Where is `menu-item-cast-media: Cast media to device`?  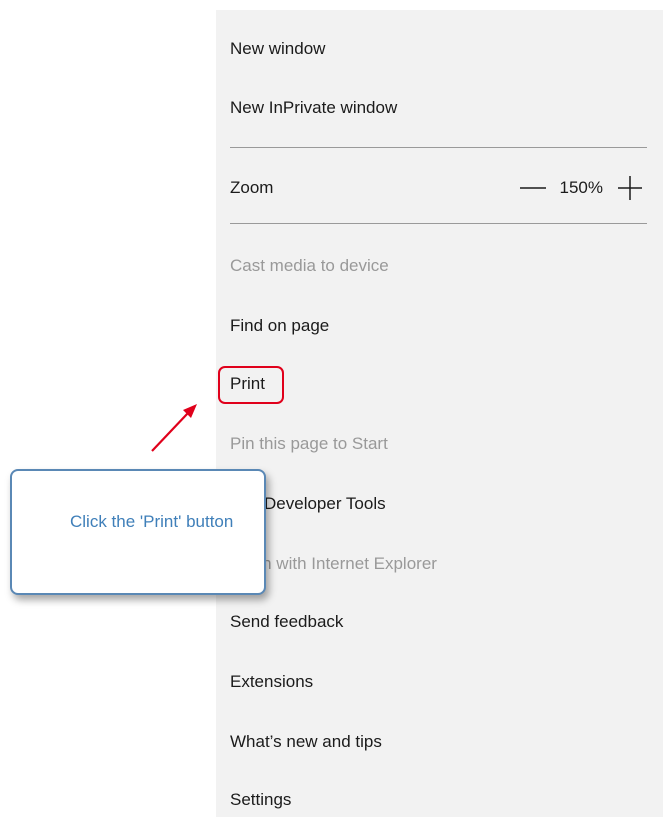
menu-item-cast-media: Cast media to device is located at coordinates (309, 266).